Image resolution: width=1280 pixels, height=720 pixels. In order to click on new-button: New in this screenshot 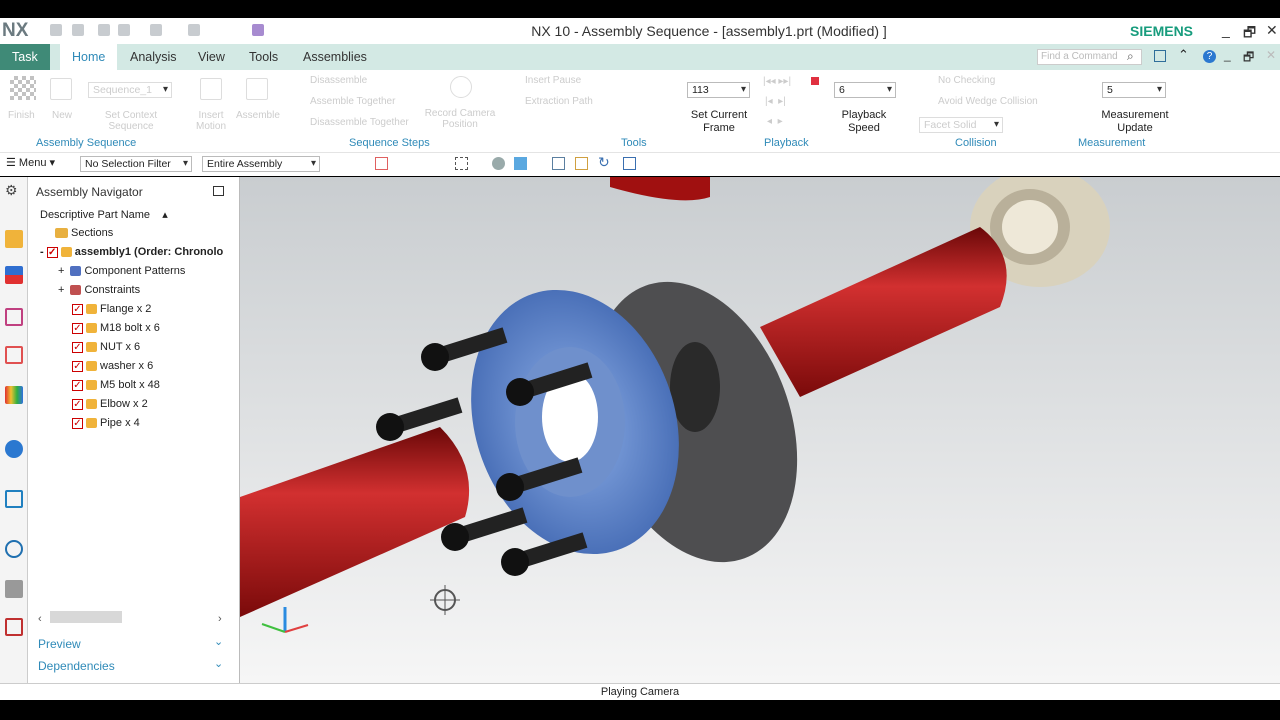, I will do `click(62, 115)`.